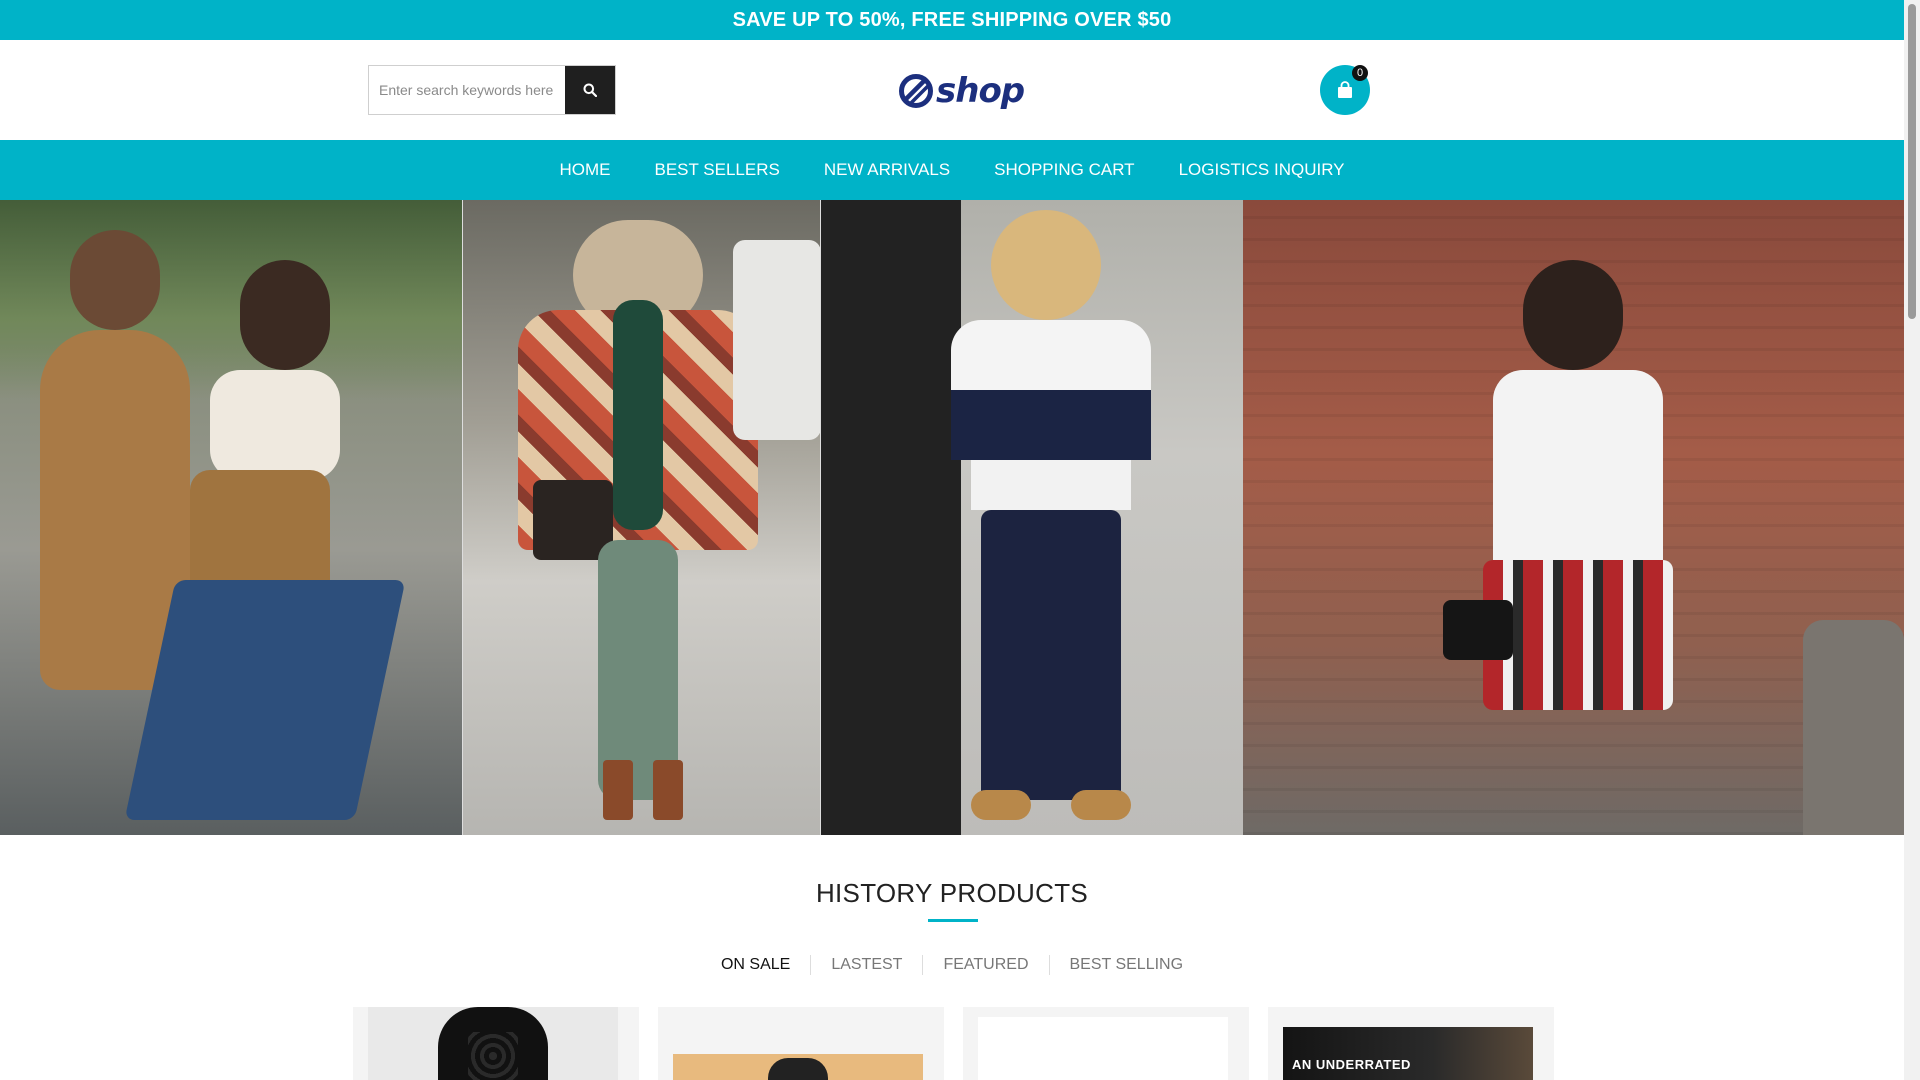 This screenshot has height=1080, width=1920. What do you see at coordinates (231, 517) in the screenshot?
I see `hero-image-street-duo` at bounding box center [231, 517].